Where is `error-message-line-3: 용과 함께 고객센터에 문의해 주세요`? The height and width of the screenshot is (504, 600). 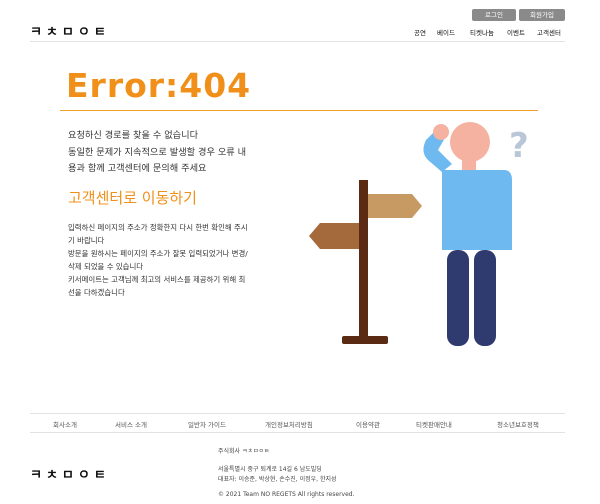
error-message-line-3: 용과 함께 고객센터에 문의해 주세요 is located at coordinates (137, 168).